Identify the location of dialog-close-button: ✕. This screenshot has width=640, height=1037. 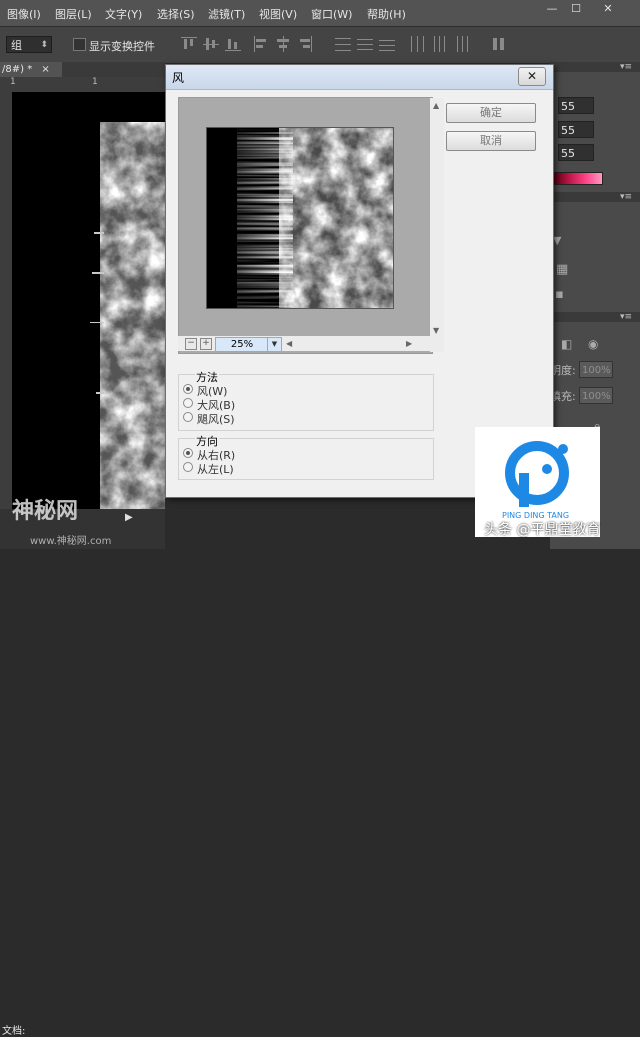
(532, 76).